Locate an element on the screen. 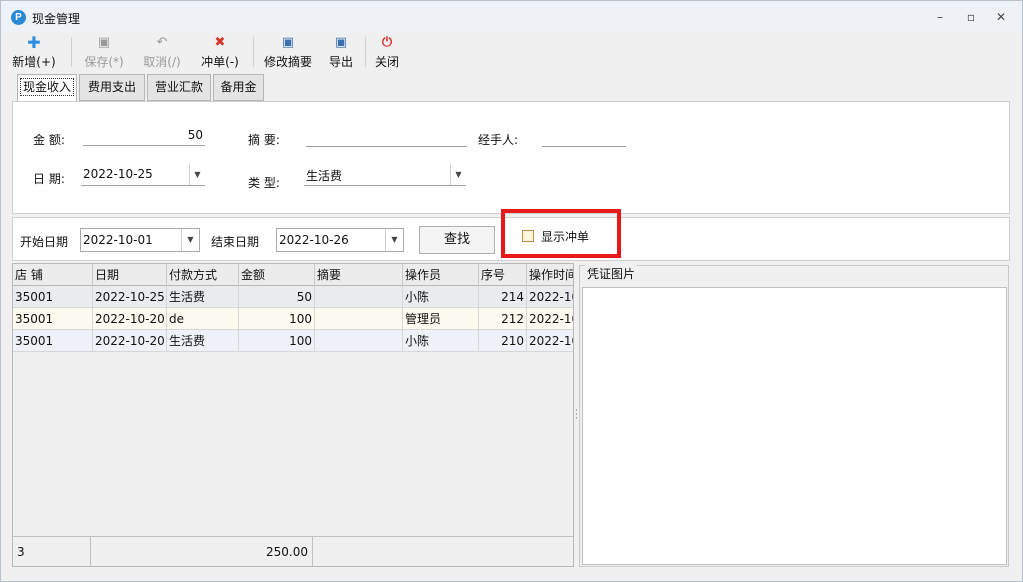 The width and height of the screenshot is (1023, 582). table-row: 35001 2022-10-20 de 100 管理员 212 2022-10 is located at coordinates (293, 319).